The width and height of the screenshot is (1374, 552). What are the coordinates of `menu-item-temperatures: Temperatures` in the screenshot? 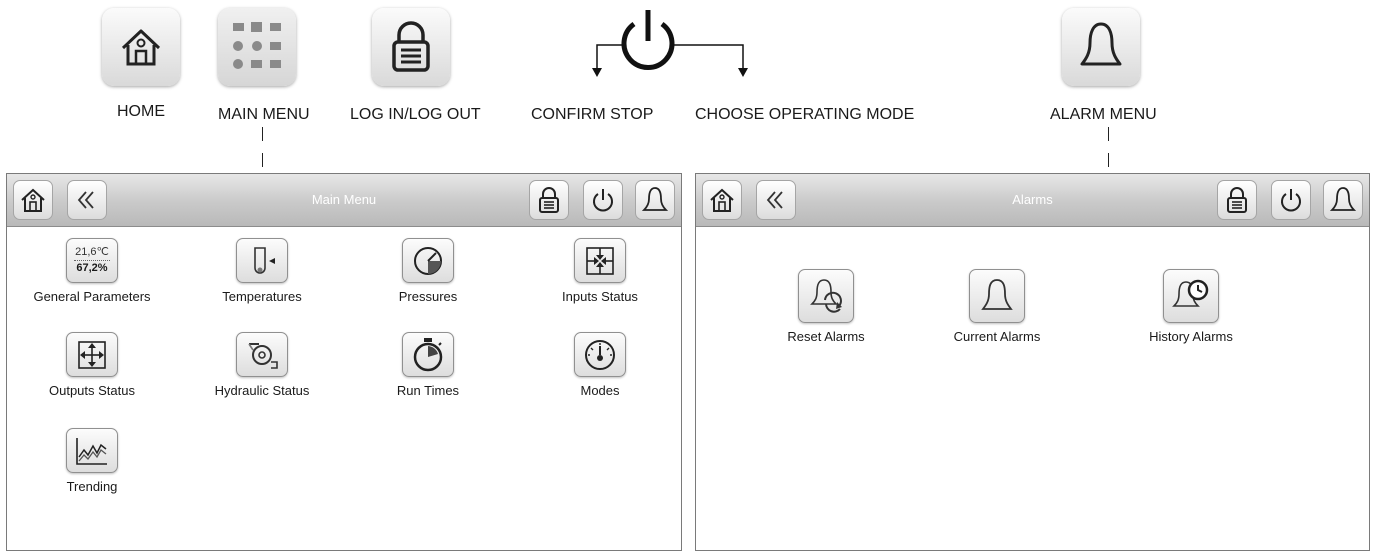 It's located at (262, 271).